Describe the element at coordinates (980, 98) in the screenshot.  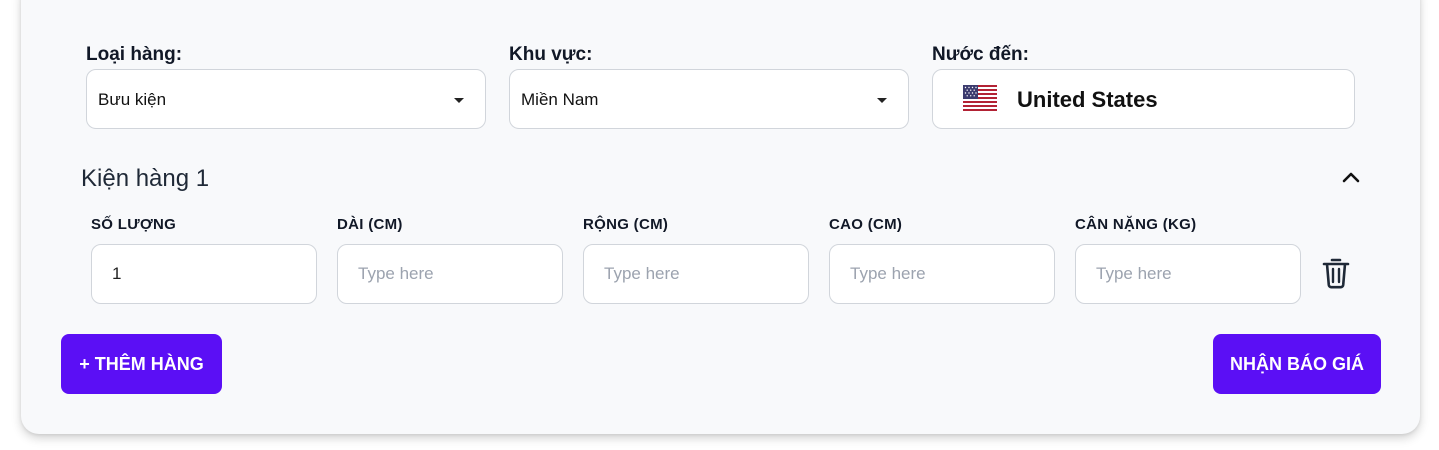
I see `us-flag-icon` at that location.